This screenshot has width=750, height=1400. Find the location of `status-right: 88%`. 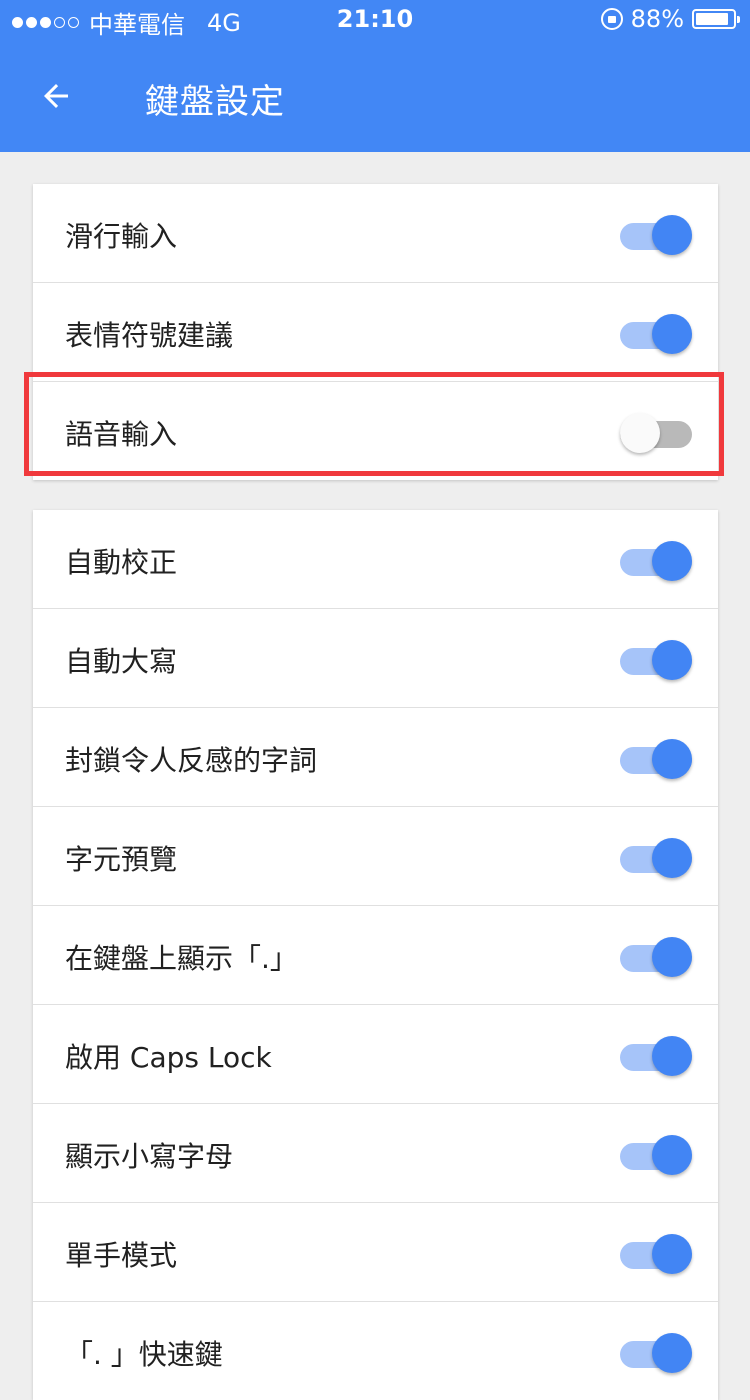

status-right: 88% is located at coordinates (670, 19).